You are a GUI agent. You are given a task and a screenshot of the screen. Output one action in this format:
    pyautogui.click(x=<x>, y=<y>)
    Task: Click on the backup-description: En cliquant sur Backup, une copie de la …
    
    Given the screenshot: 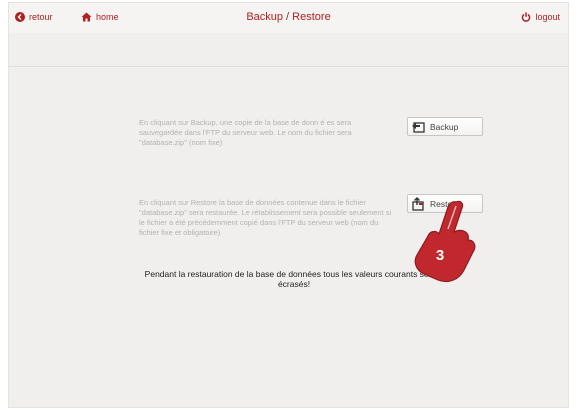 What is the action you would take?
    pyautogui.click(x=245, y=132)
    